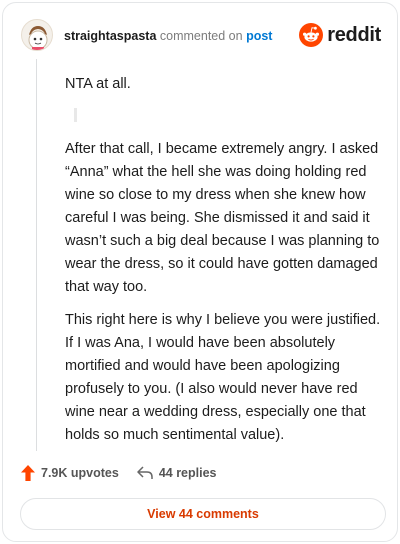 The height and width of the screenshot is (544, 400). I want to click on brand-wordmark: reddit, so click(354, 34).